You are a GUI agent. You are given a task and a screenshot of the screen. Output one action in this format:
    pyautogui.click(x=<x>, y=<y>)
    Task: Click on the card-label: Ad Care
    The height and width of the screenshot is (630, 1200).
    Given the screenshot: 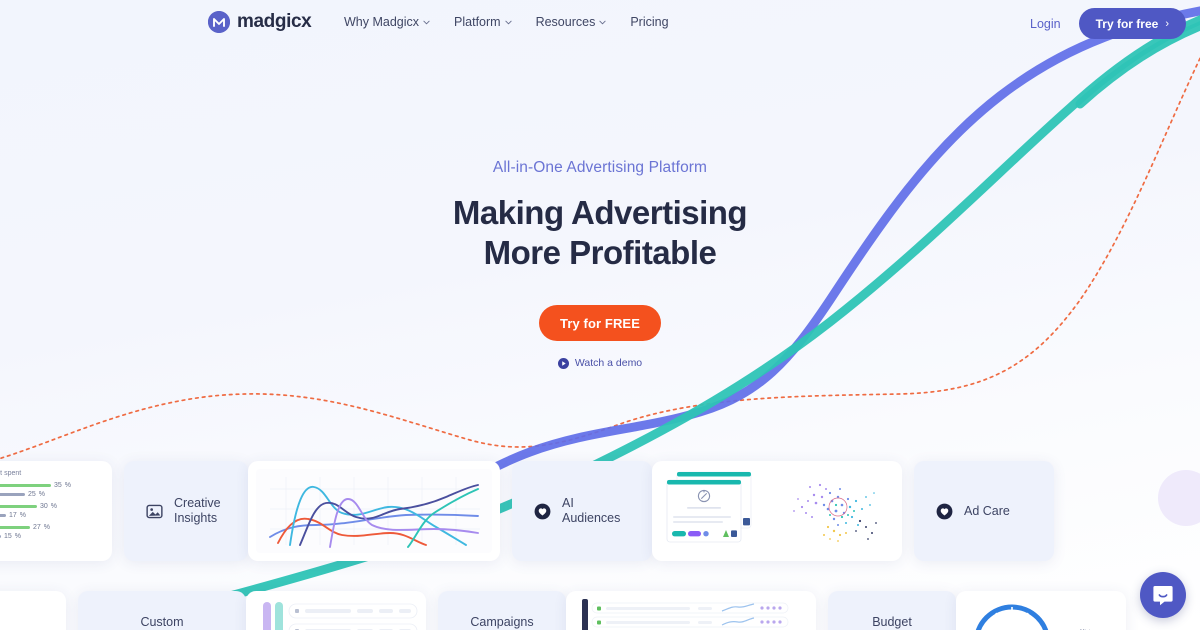 What is the action you would take?
    pyautogui.click(x=987, y=510)
    